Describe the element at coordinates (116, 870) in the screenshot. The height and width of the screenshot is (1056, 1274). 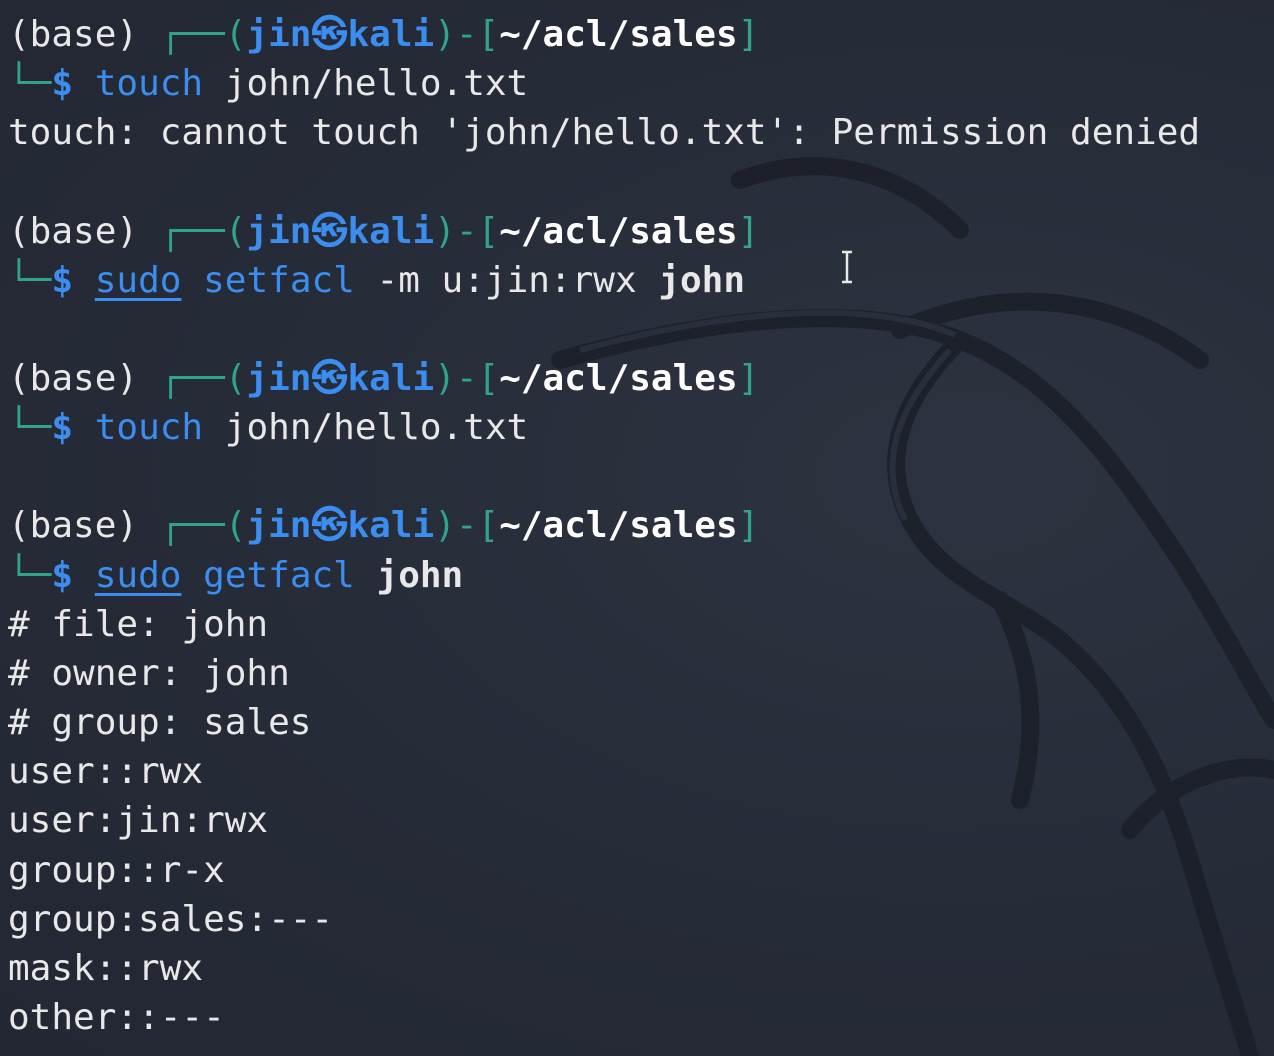
I see `output-line: group::r-x` at that location.